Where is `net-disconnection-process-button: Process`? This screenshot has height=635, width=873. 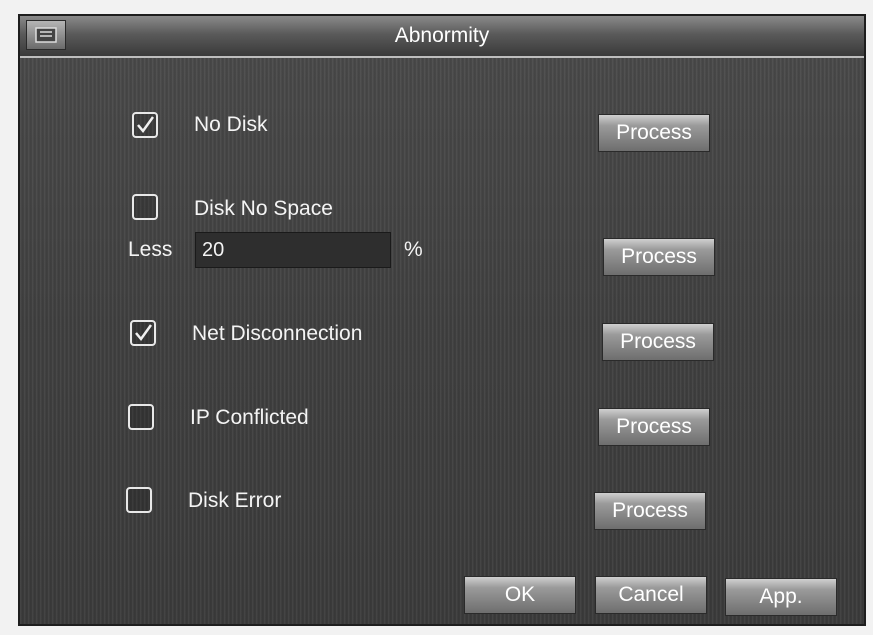 net-disconnection-process-button: Process is located at coordinates (658, 342).